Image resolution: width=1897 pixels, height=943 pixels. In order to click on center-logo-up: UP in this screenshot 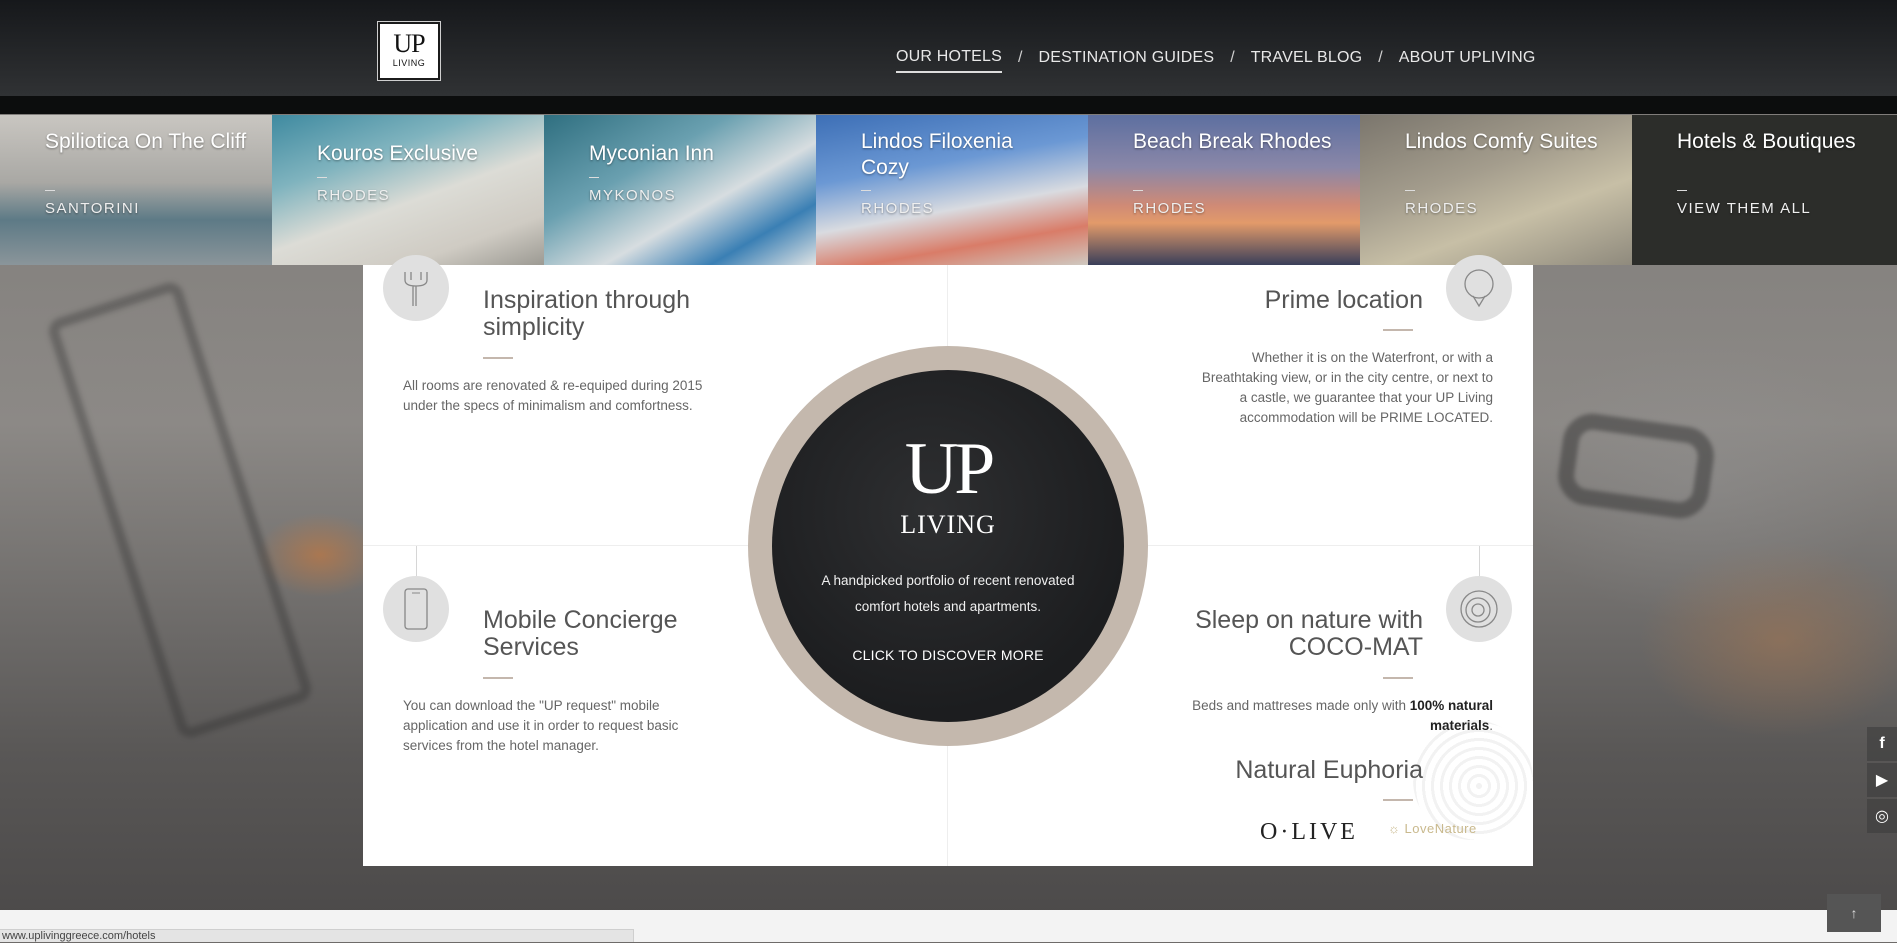, I will do `click(950, 469)`.